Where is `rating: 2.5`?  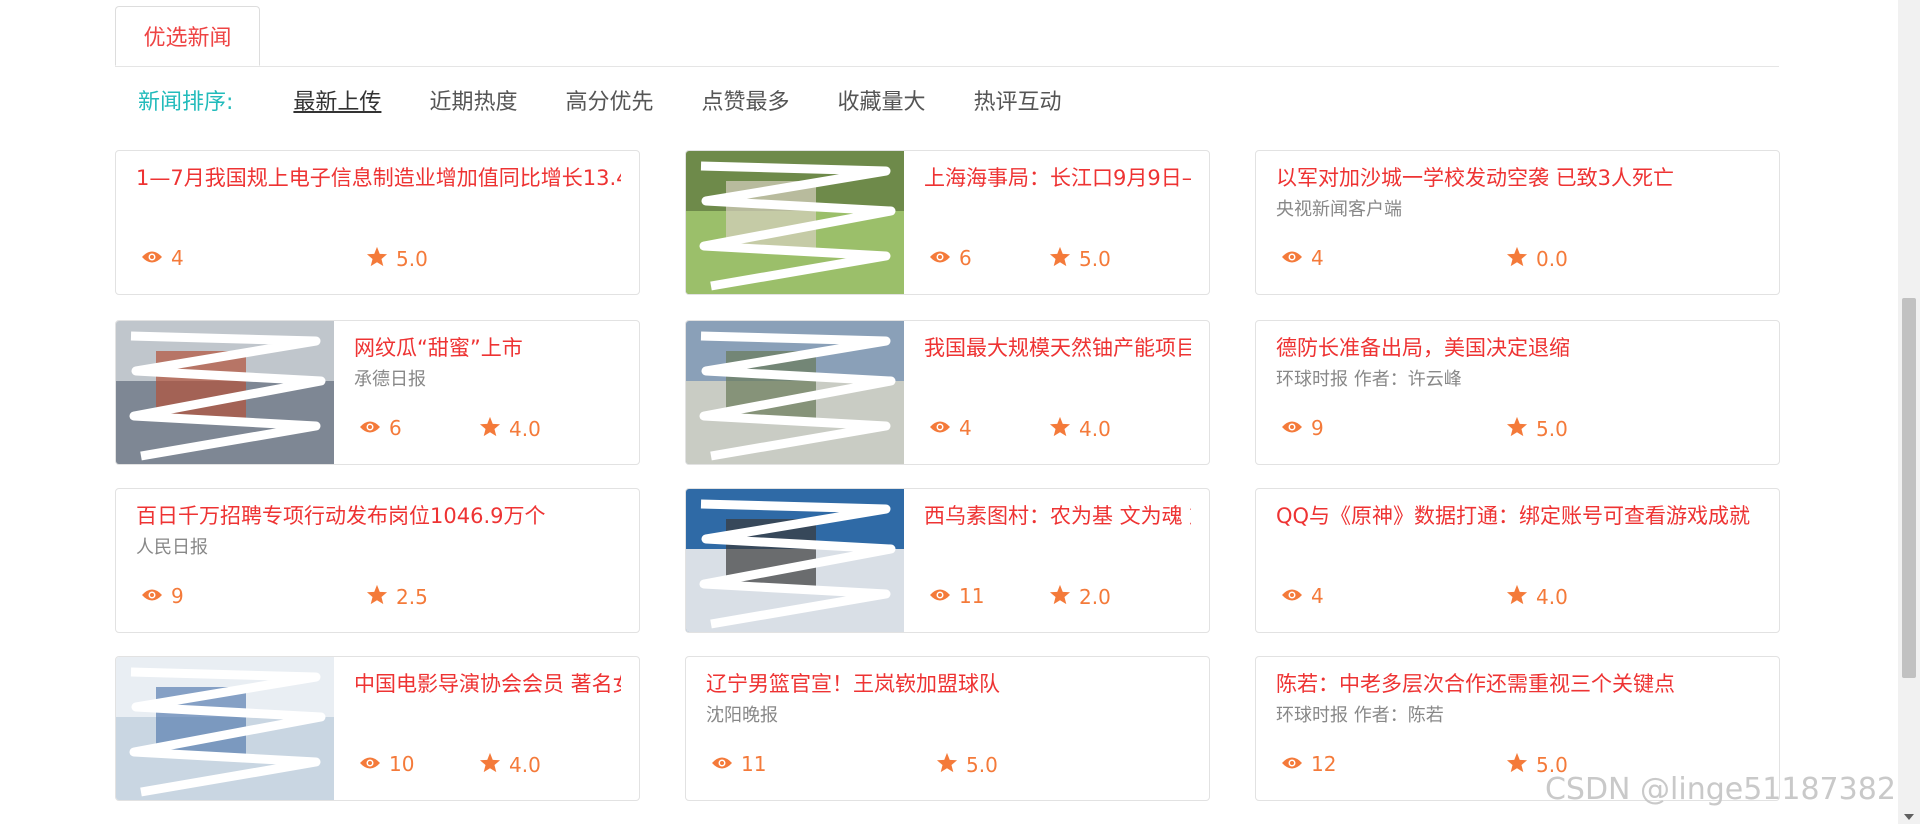
rating: 2.5 is located at coordinates (397, 597).